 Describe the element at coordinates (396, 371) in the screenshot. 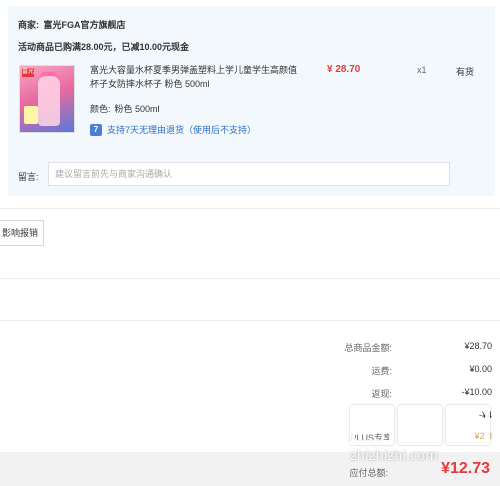

I see `summary-row-shipping: 运费: ¥0.00` at that location.